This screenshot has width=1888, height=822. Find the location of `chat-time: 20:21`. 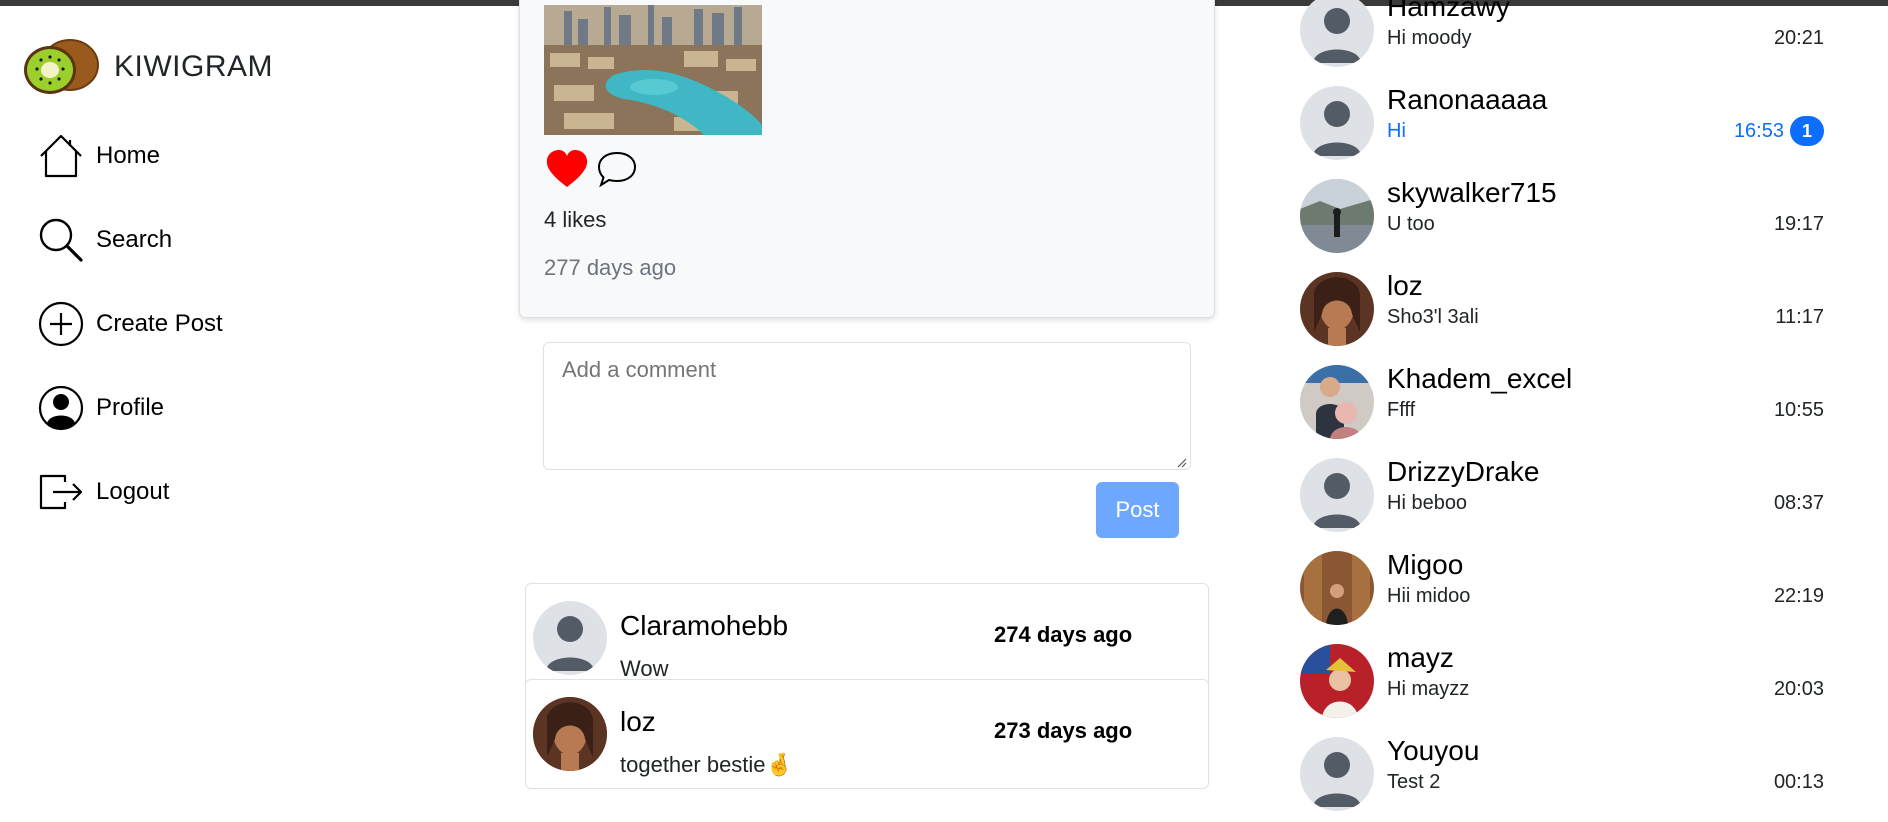

chat-time: 20:21 is located at coordinates (1798, 38).